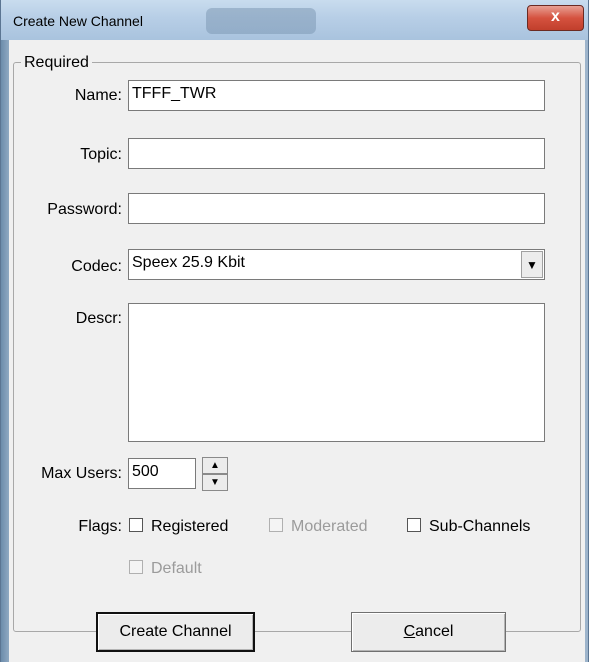 This screenshot has height=662, width=589. Describe the element at coordinates (188, 262) in the screenshot. I see `codec-select-value: Speex 25.9 Kbit` at that location.